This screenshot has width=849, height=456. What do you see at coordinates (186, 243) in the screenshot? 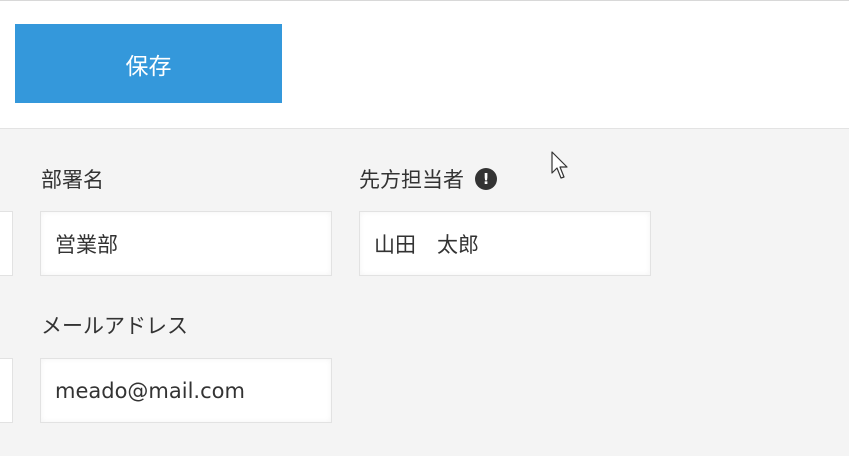
I see `department-input: 営業部` at bounding box center [186, 243].